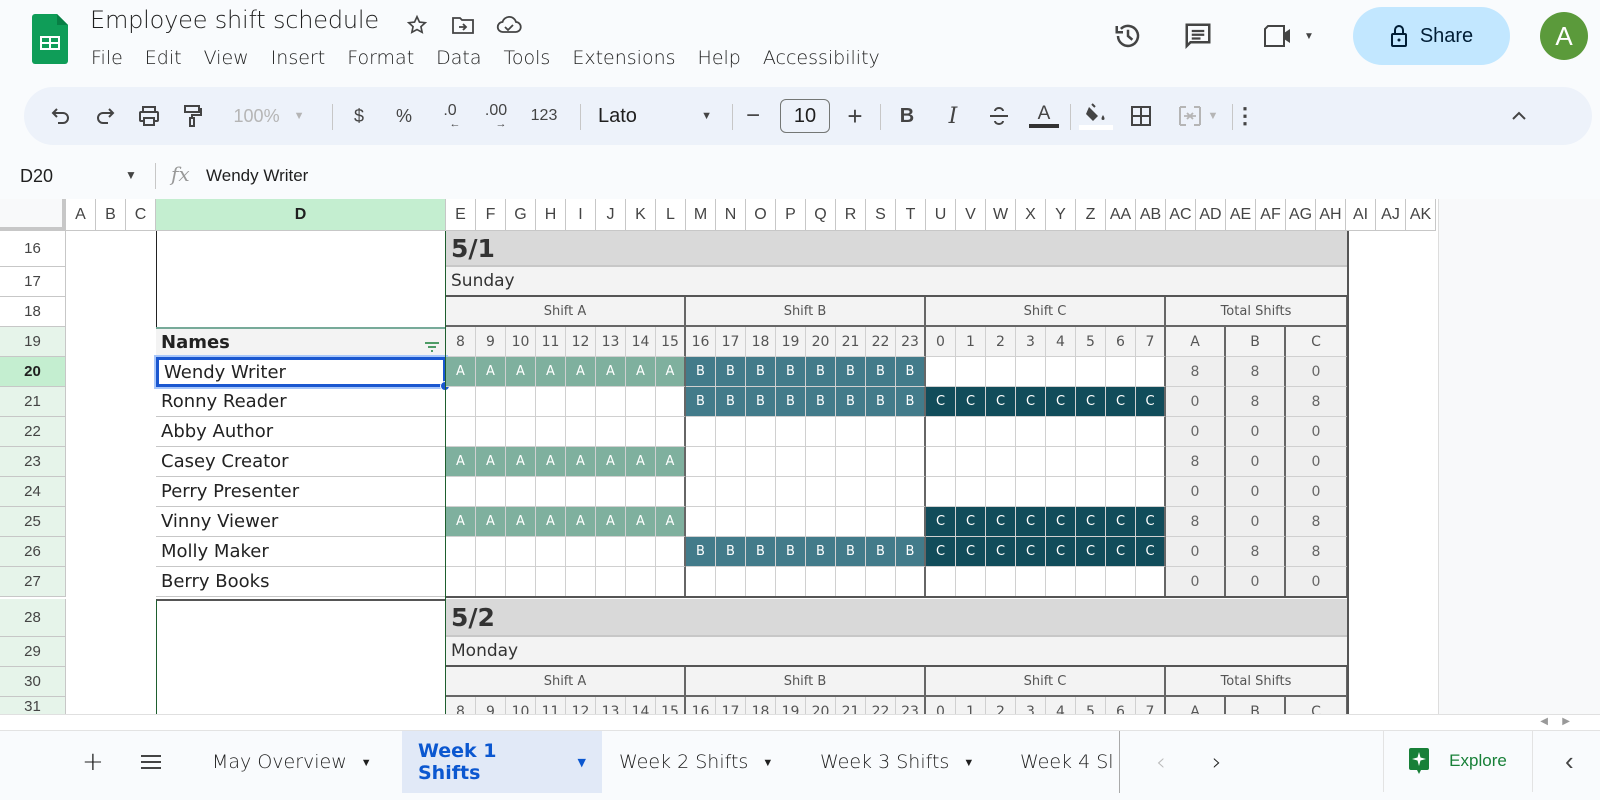 The image size is (1600, 800). Describe the element at coordinates (1271, 215) in the screenshot. I see `column-header-af: AF` at that location.